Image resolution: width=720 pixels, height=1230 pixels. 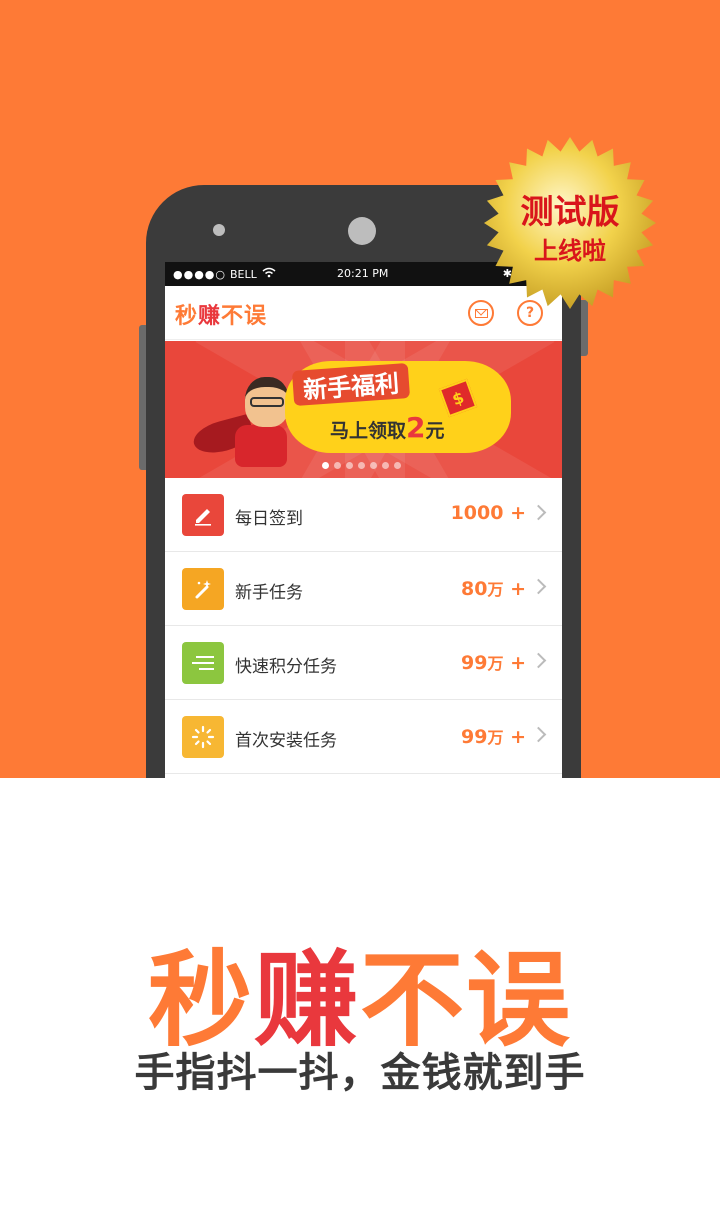 I want to click on task-label: 首次安装任务, so click(x=286, y=741).